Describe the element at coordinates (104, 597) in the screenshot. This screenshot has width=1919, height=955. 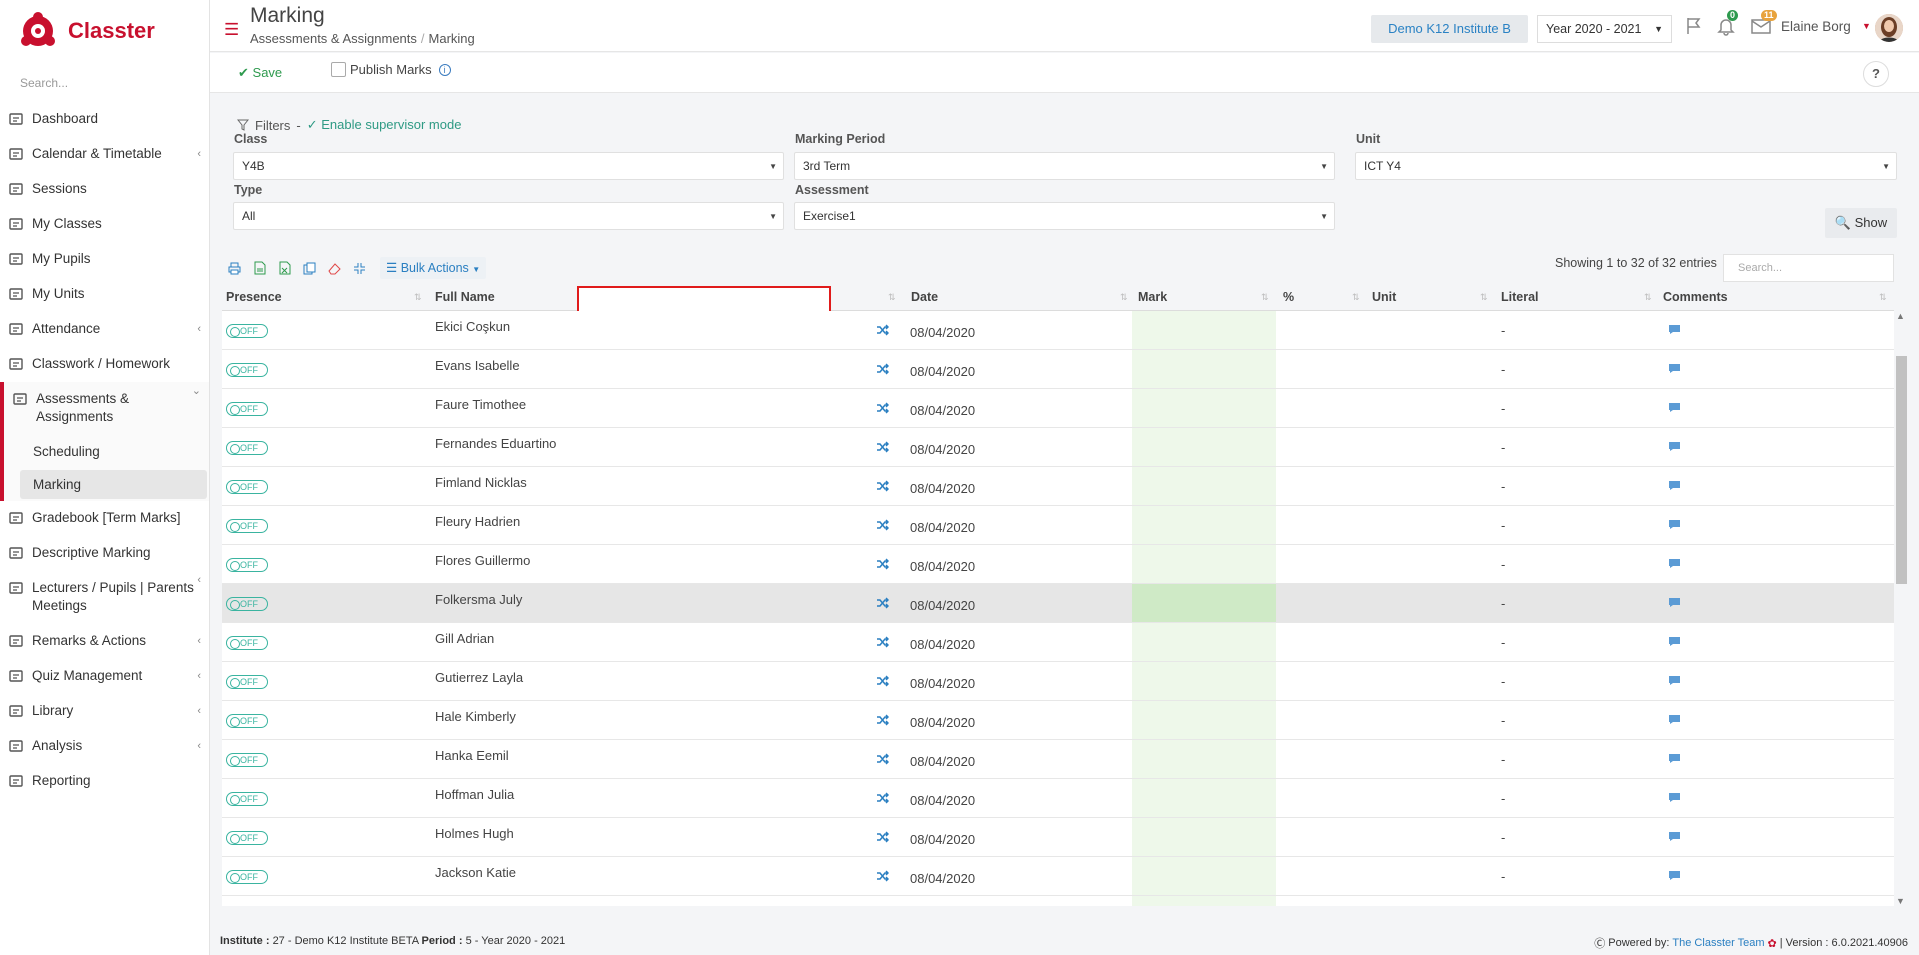
I see `sidebar-item-lecturers-pupils-parents-meetings: Lecturers / Pupils | Parents Meetings ‹` at that location.